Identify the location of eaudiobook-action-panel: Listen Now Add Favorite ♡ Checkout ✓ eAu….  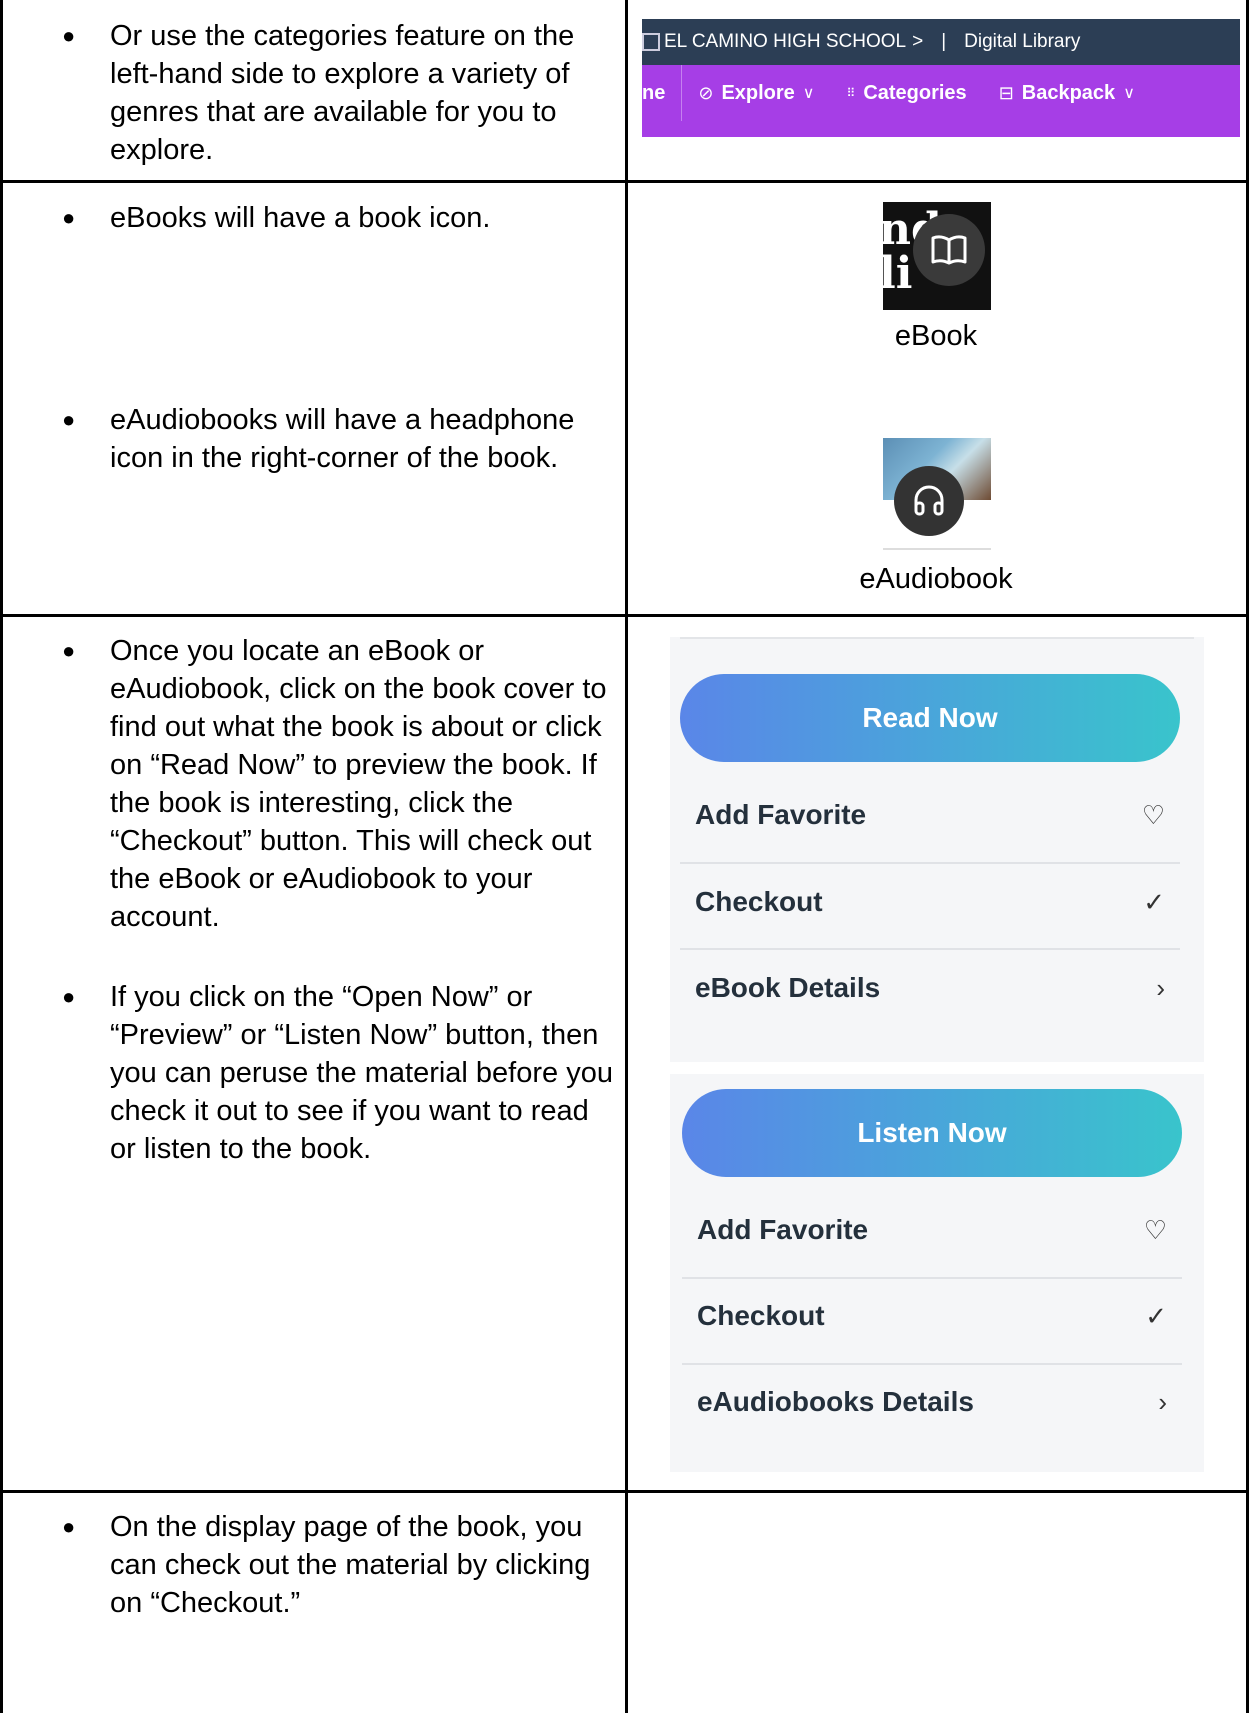
(937, 1273).